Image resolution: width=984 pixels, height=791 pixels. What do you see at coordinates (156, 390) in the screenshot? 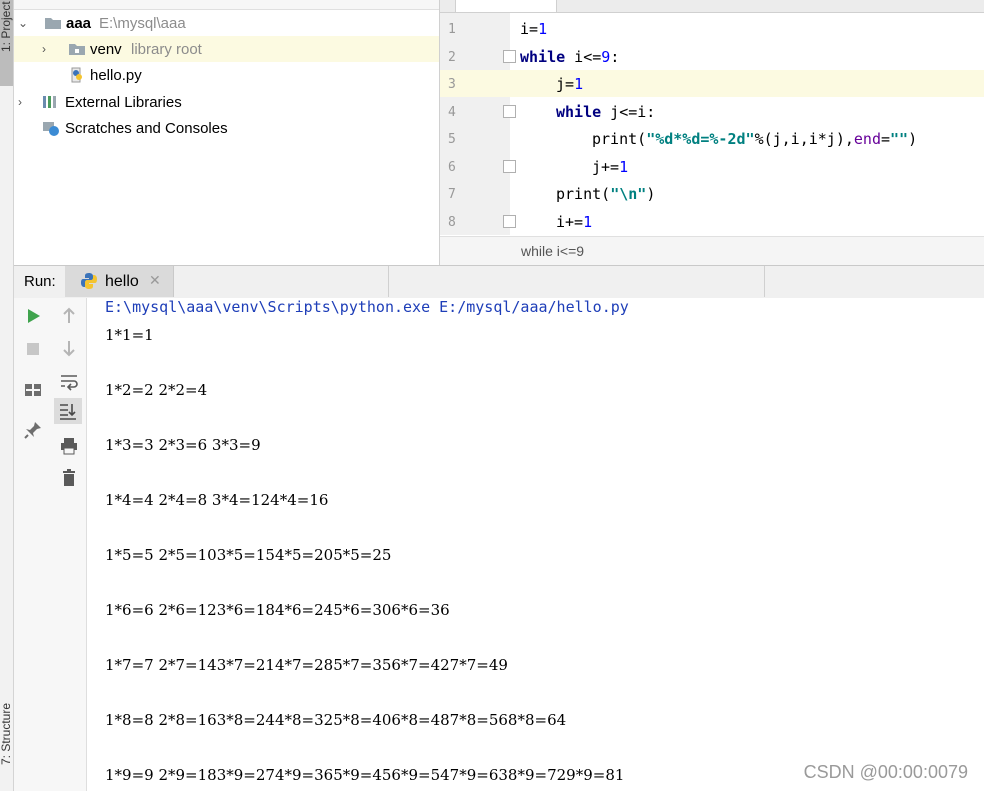
I see `console-line: 1*2=2 2*2=4` at bounding box center [156, 390].